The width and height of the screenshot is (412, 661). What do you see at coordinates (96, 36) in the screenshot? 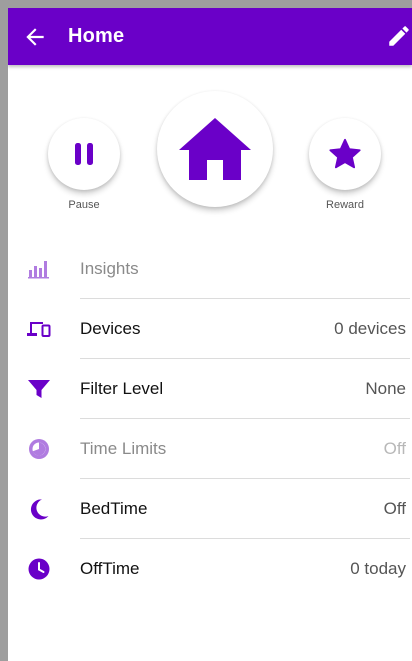
I see `page-title: Home` at bounding box center [96, 36].